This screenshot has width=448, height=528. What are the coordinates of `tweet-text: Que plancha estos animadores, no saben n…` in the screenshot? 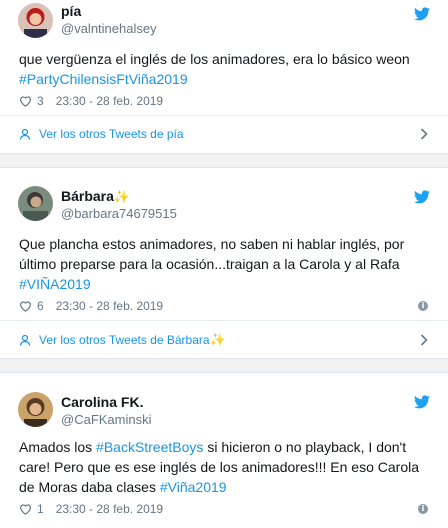 It's located at (225, 264).